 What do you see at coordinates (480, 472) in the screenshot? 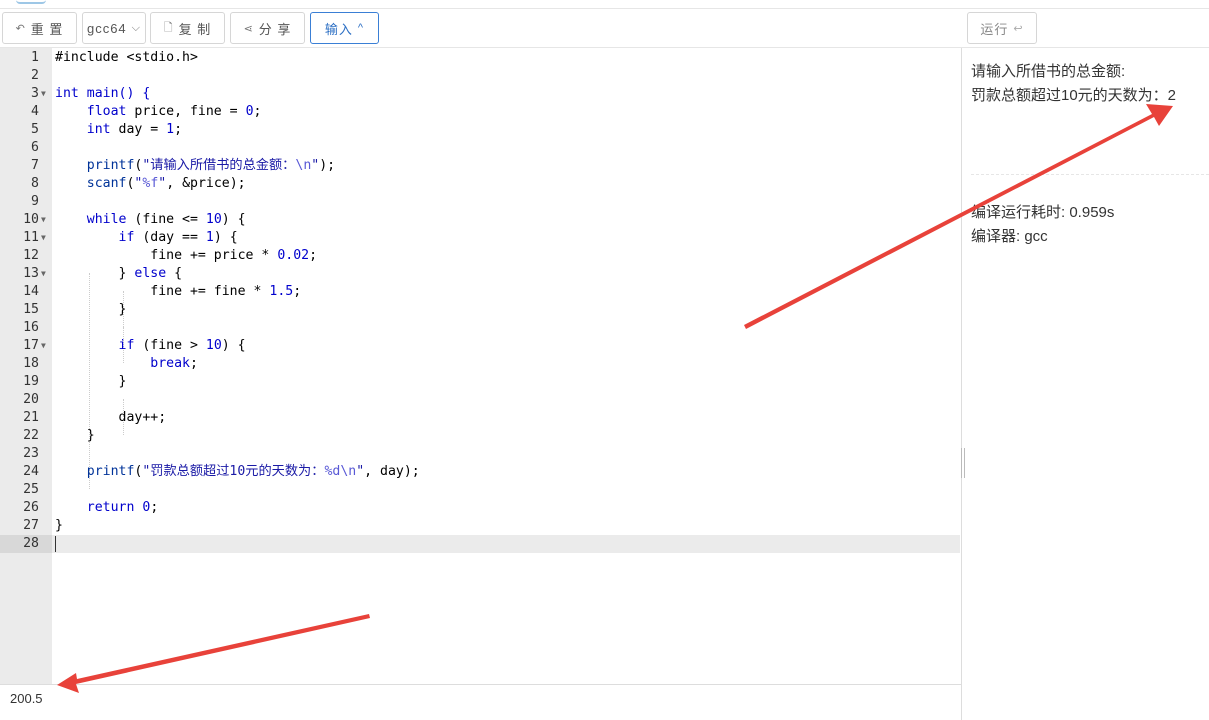
I see `code-line: 24 printf("罚款总额超过10元的天数为：%d\n", day);` at bounding box center [480, 472].